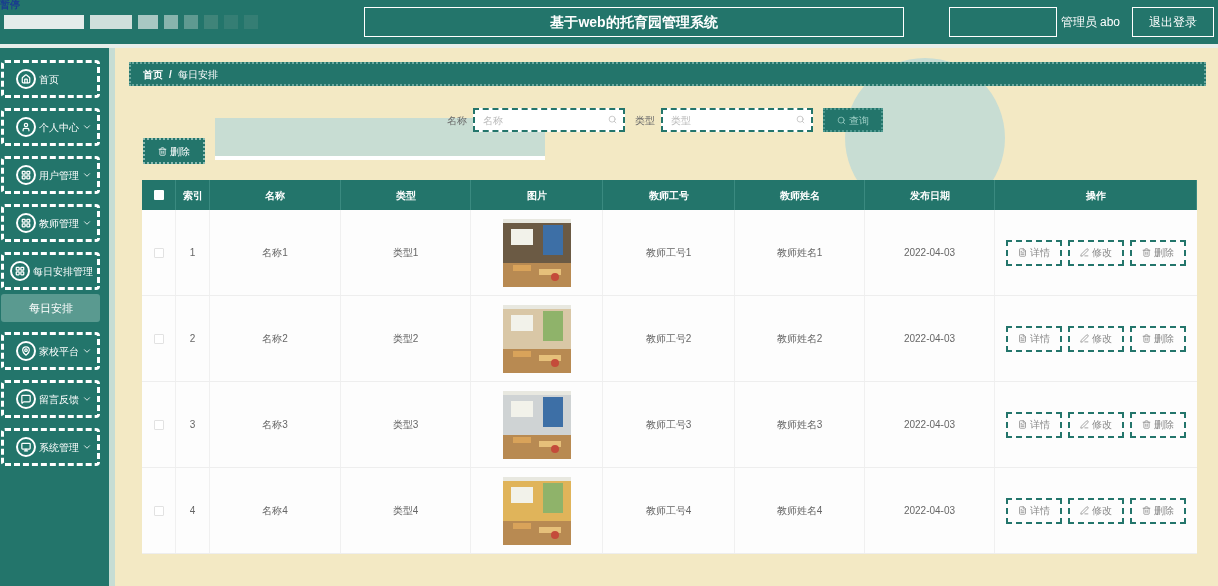 This screenshot has height=586, width=1218. What do you see at coordinates (50, 223) in the screenshot?
I see `sidebar-item: 教师管理` at bounding box center [50, 223].